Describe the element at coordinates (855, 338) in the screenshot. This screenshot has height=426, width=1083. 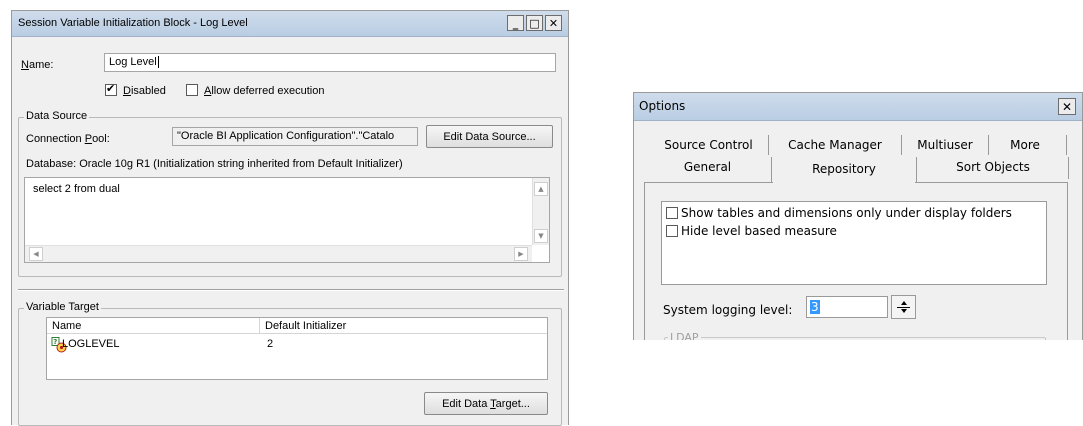
I see `ldap-group` at that location.